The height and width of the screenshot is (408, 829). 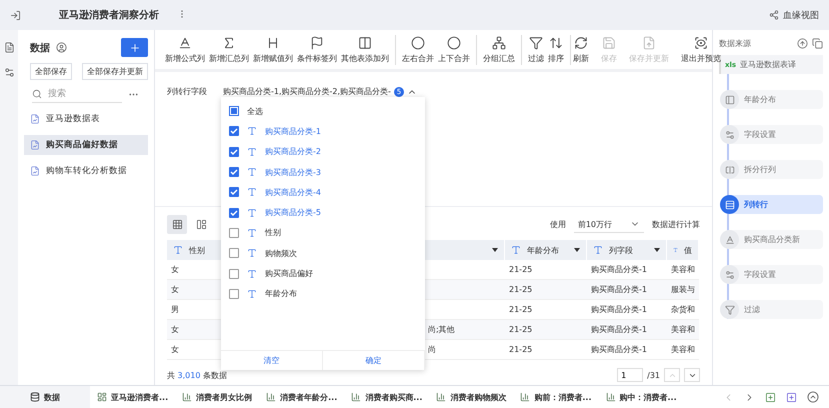 I want to click on sliders-icon, so click(x=9, y=72).